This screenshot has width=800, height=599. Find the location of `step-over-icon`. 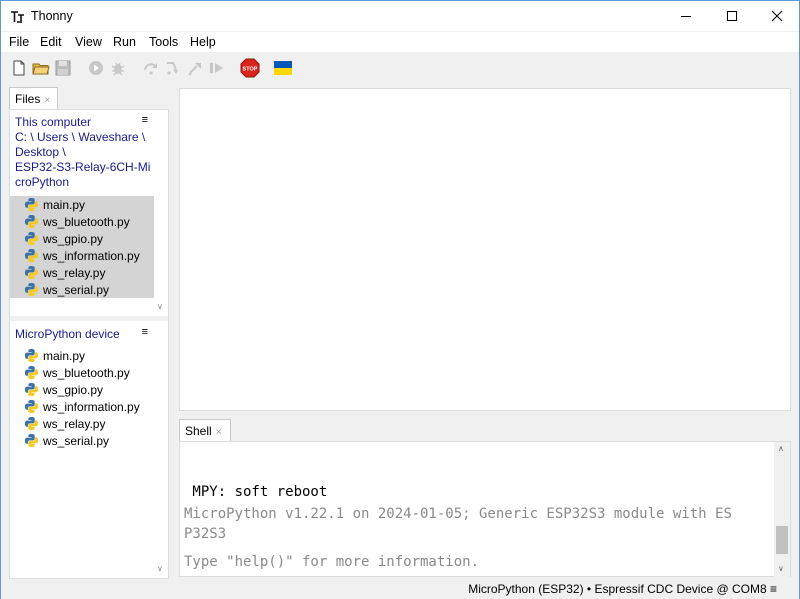

step-over-icon is located at coordinates (151, 68).